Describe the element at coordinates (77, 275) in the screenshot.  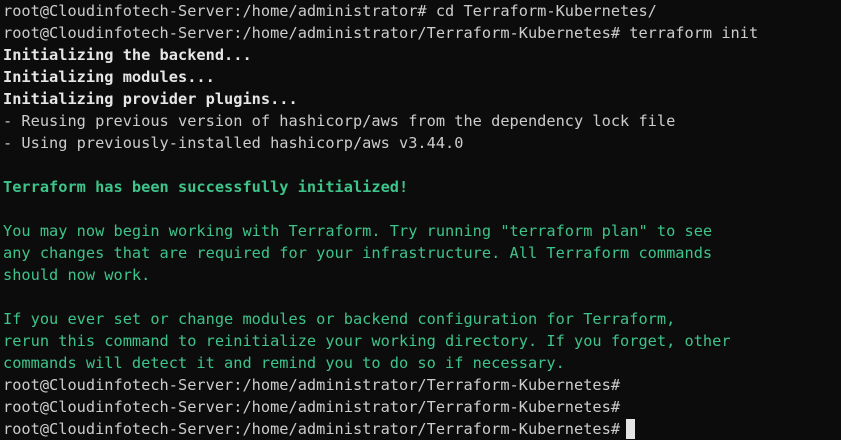
I see `terminal-line-info-3: should now work.` at that location.